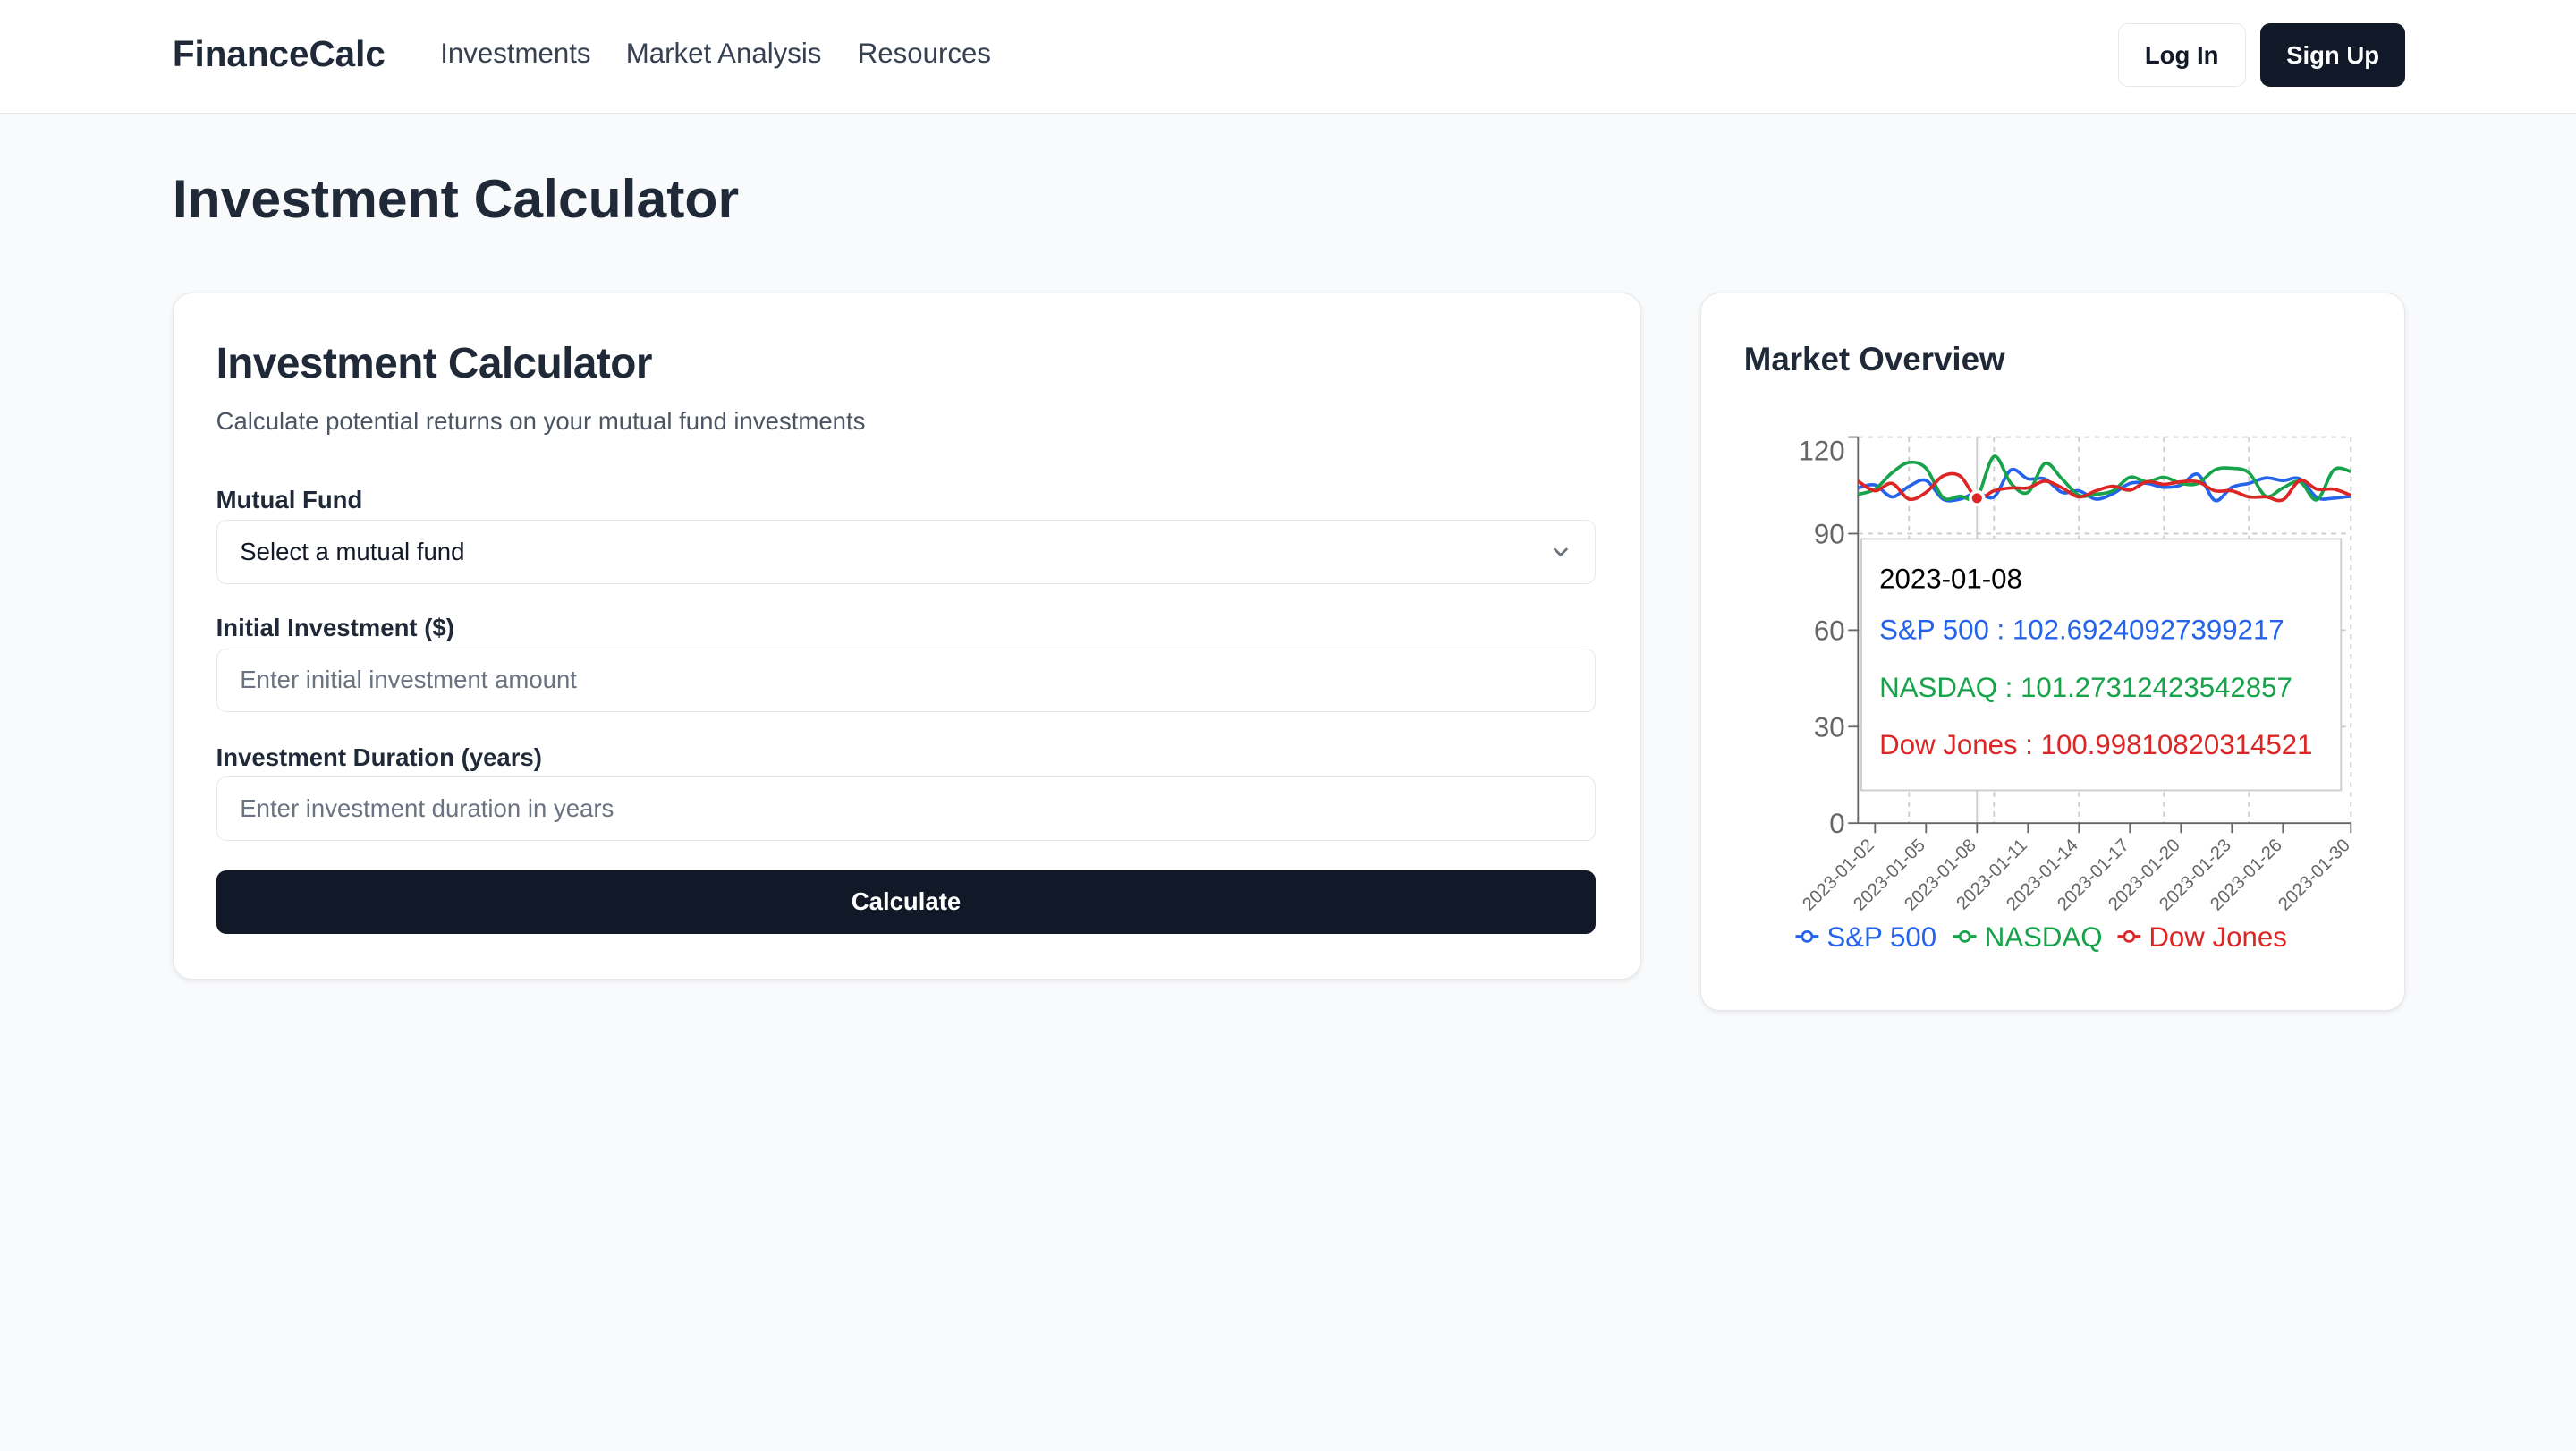 Image resolution: width=2576 pixels, height=1451 pixels. What do you see at coordinates (1950, 579) in the screenshot?
I see `tooltip-date: 2023-01-08` at bounding box center [1950, 579].